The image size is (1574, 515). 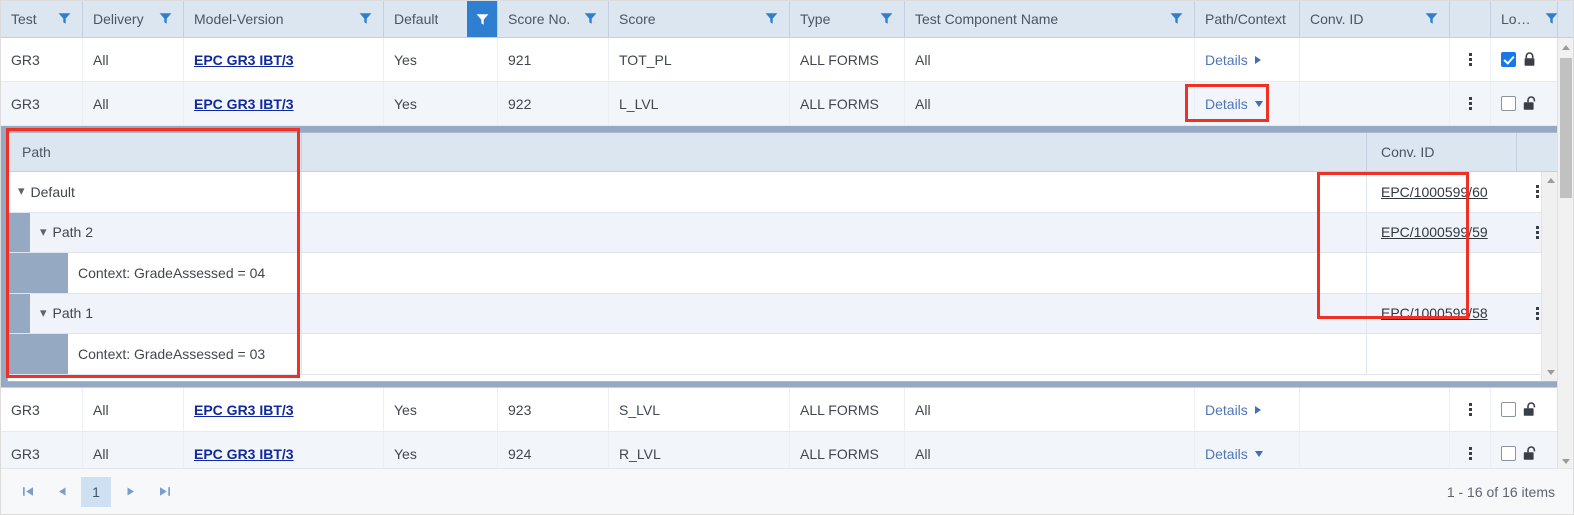 I want to click on pager-page-1: 1, so click(x=96, y=491).